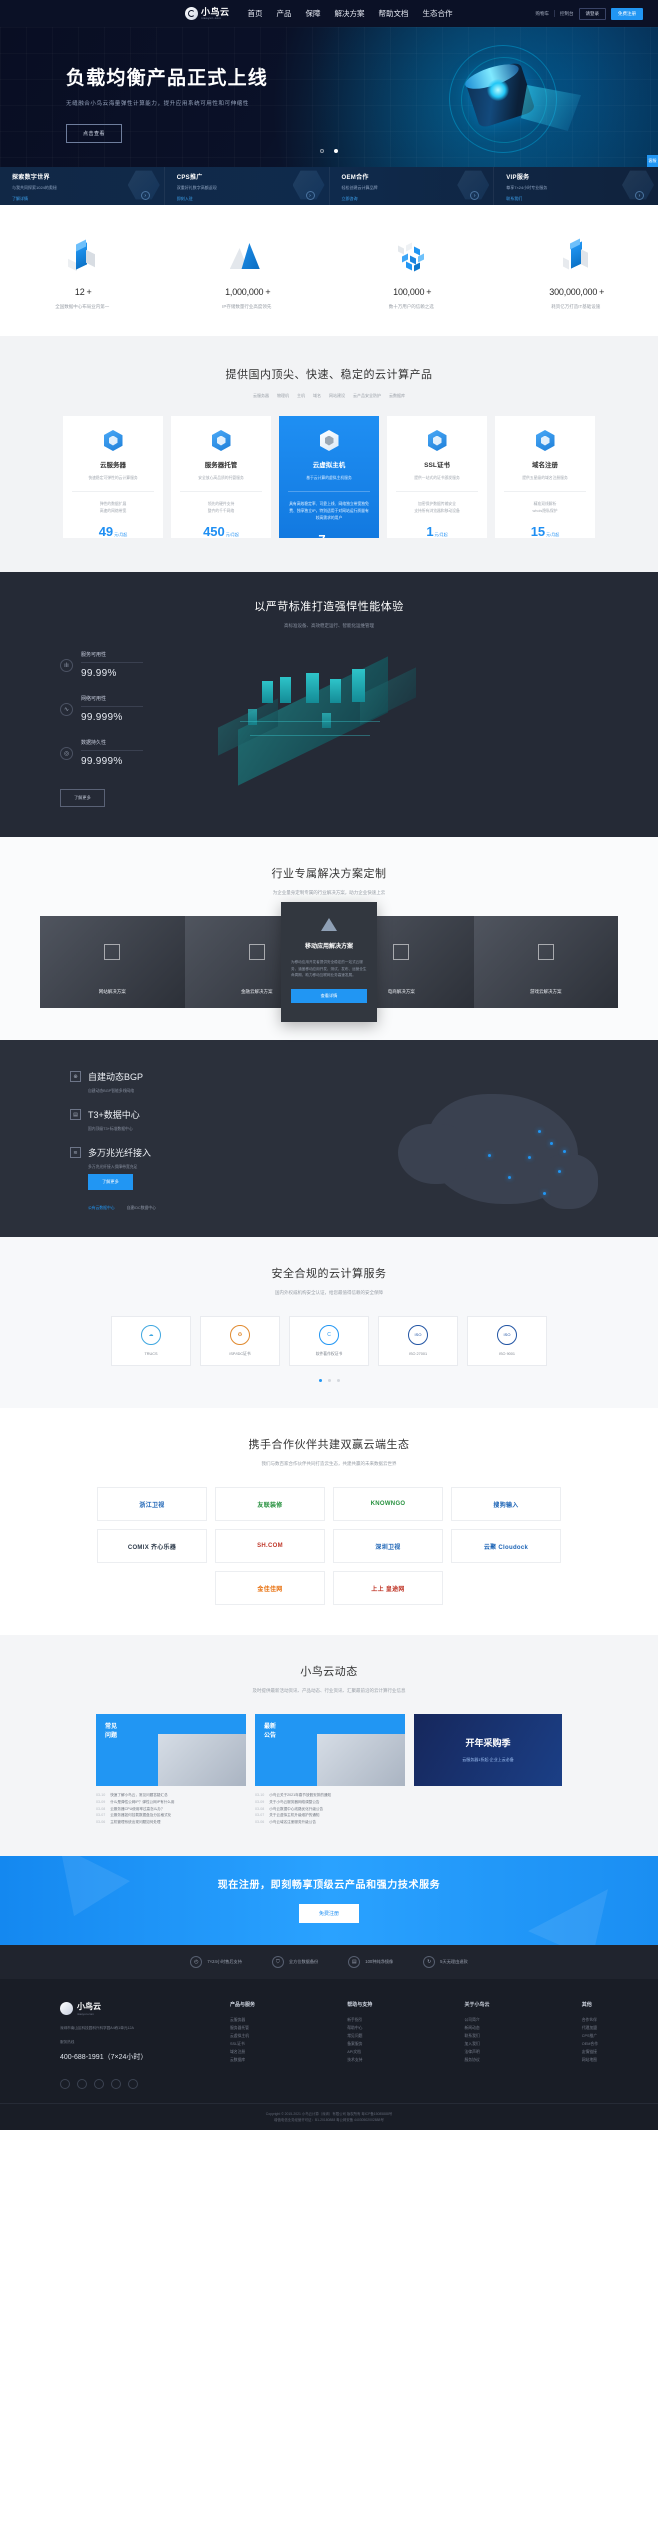 The image size is (658, 2523). Describe the element at coordinates (242, 2045) in the screenshot. I see `footer-link: SSL证书` at that location.